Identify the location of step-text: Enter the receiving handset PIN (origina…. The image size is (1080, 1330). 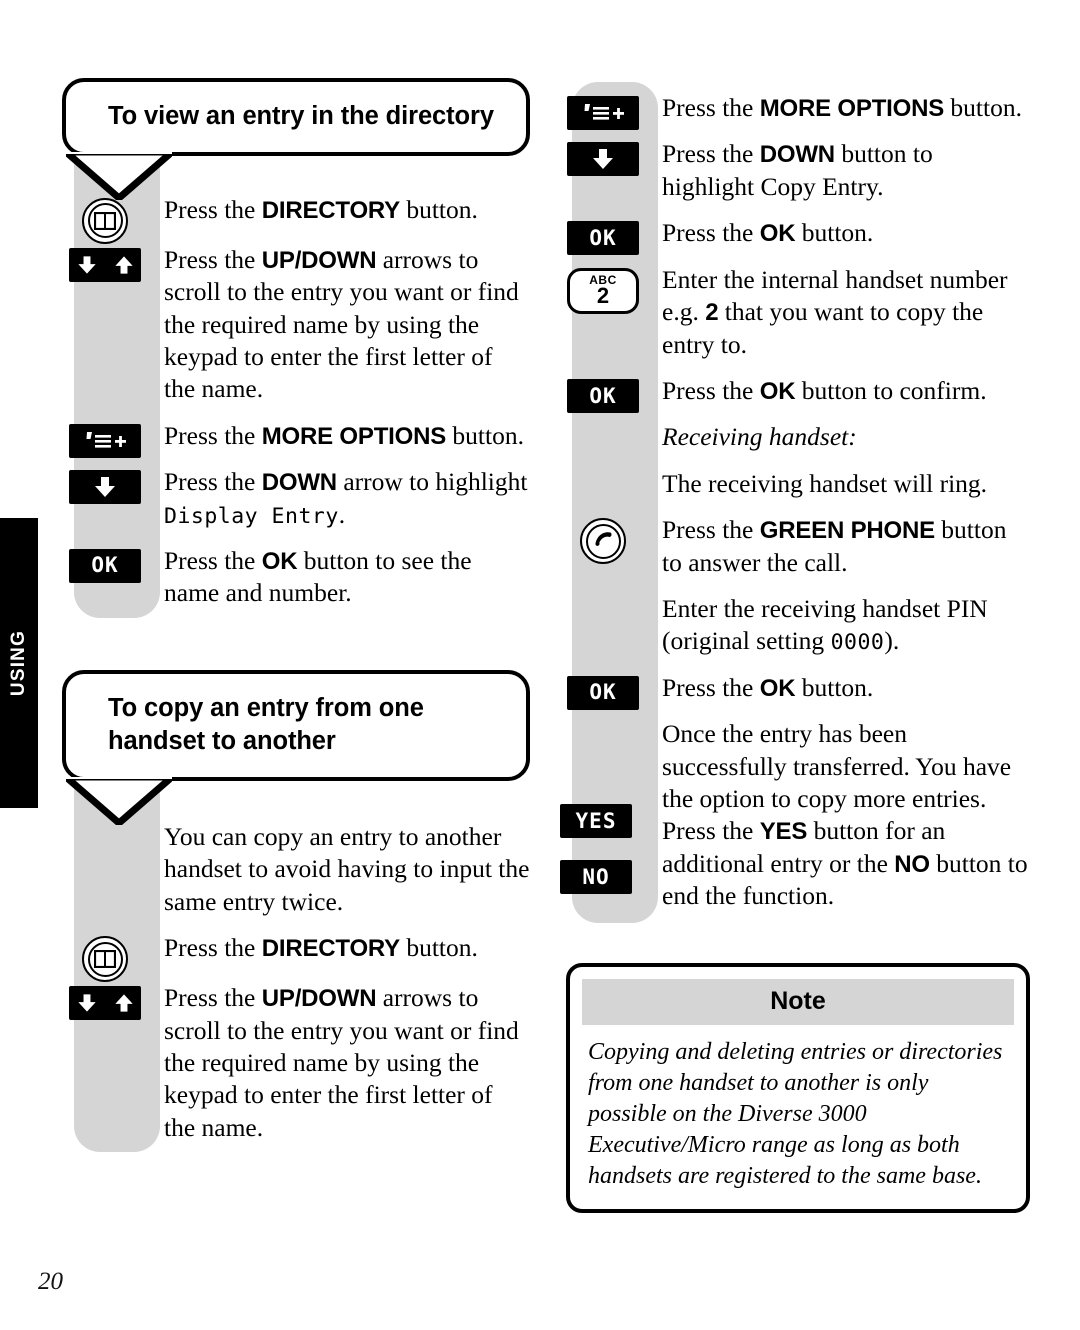
(825, 625).